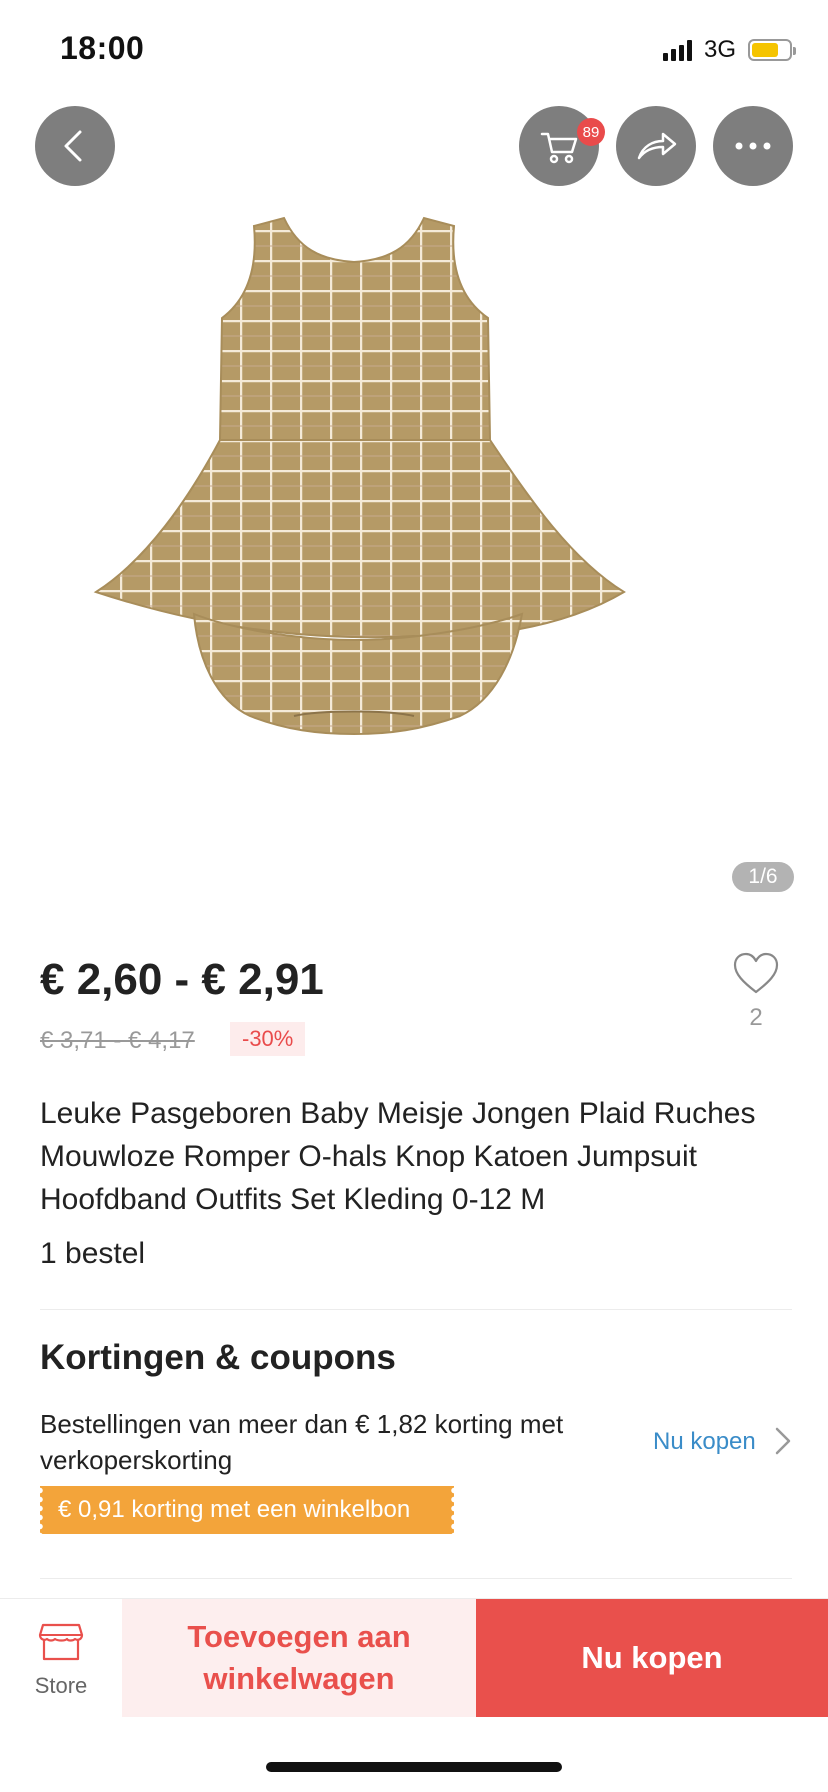  What do you see at coordinates (783, 1441) in the screenshot?
I see `chevron-right-icon` at bounding box center [783, 1441].